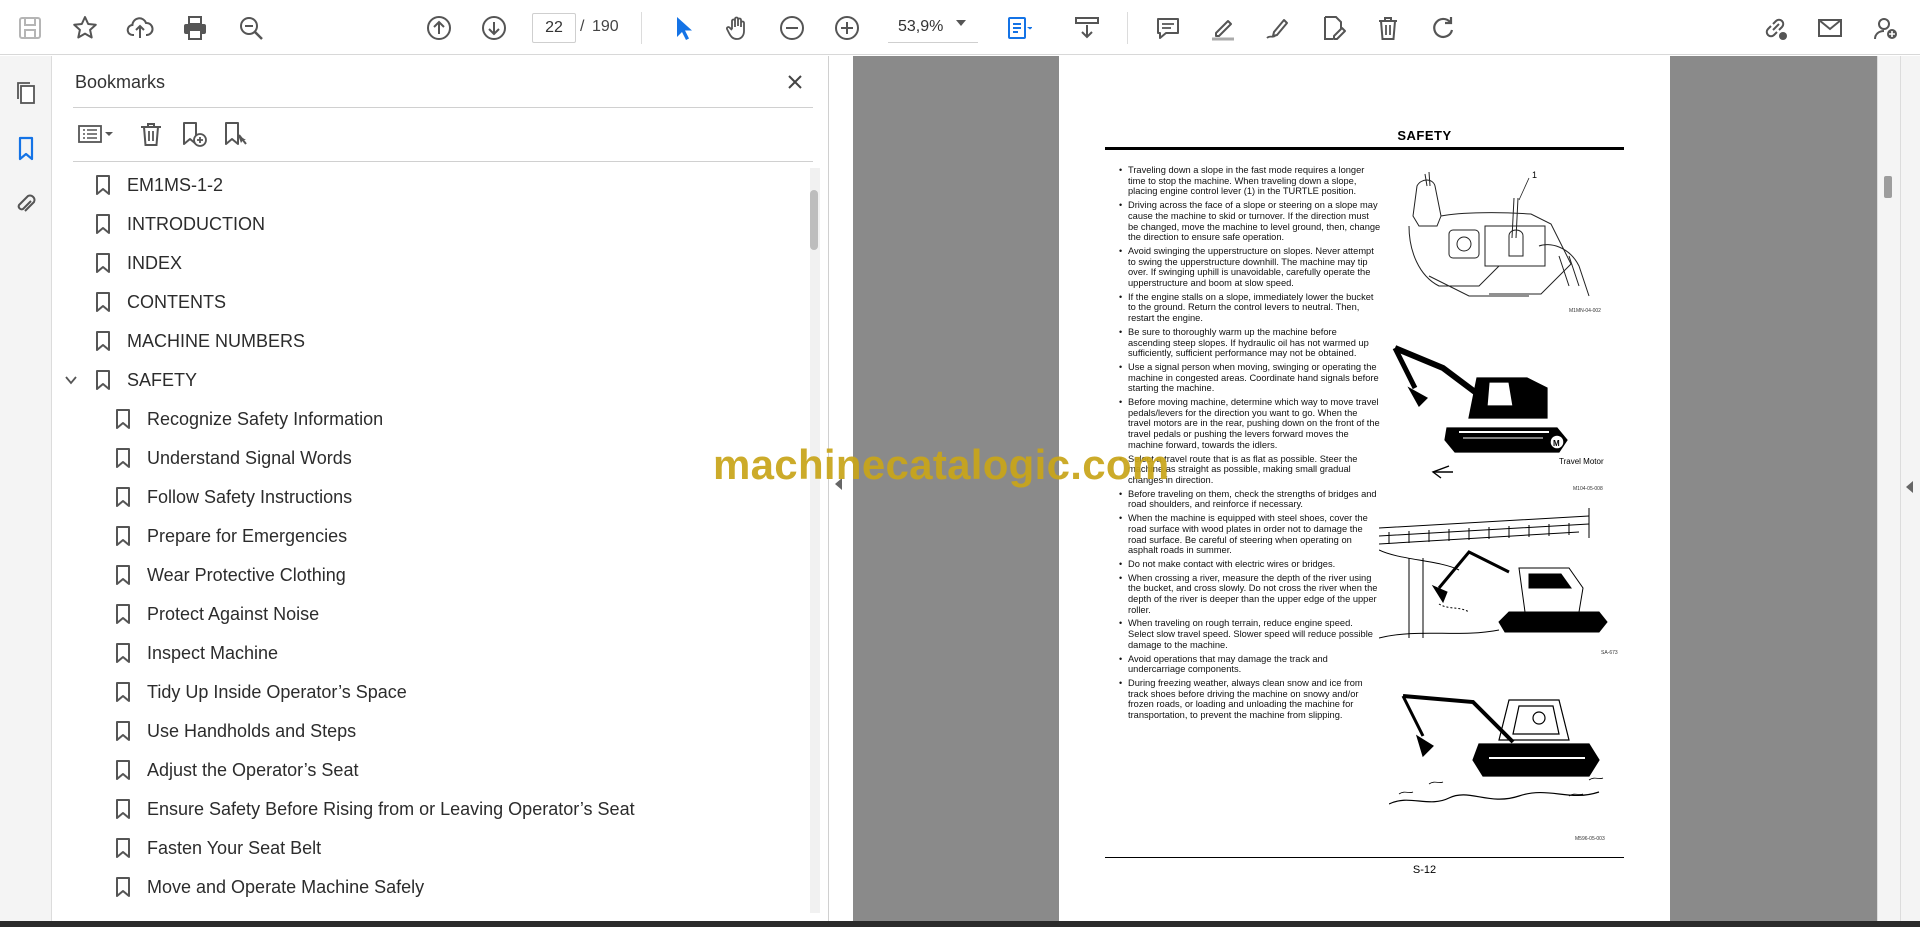 This screenshot has width=1920, height=927. Describe the element at coordinates (847, 28) in the screenshot. I see `zoom-in-icon` at that location.